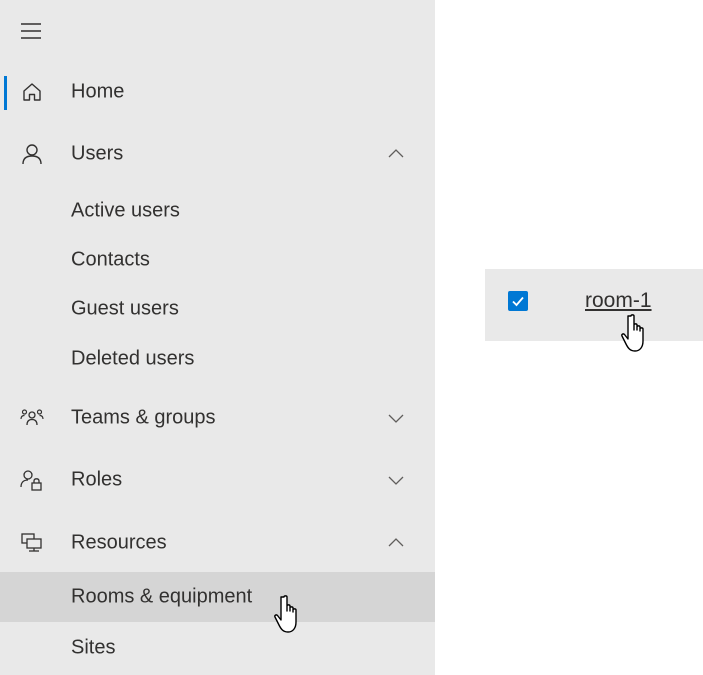 This screenshot has height=675, width=703. Describe the element at coordinates (31, 31) in the screenshot. I see `hamburger-icon` at that location.